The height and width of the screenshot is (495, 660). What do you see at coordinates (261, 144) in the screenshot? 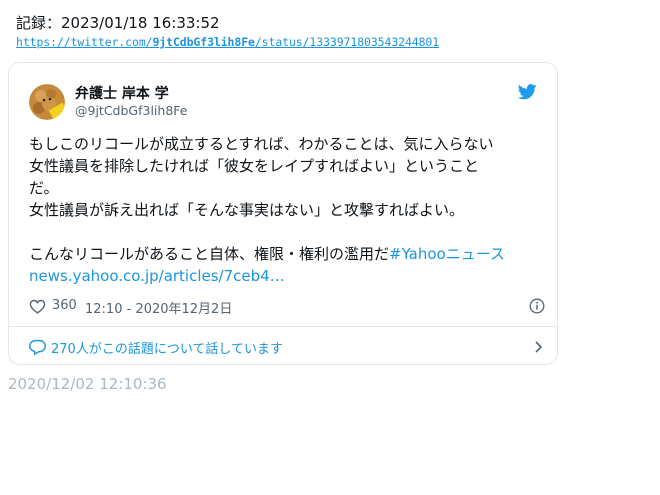
I see `tweet-line: もしこのリコールが成立するとすれば、わかることは、気に入らない` at bounding box center [261, 144].